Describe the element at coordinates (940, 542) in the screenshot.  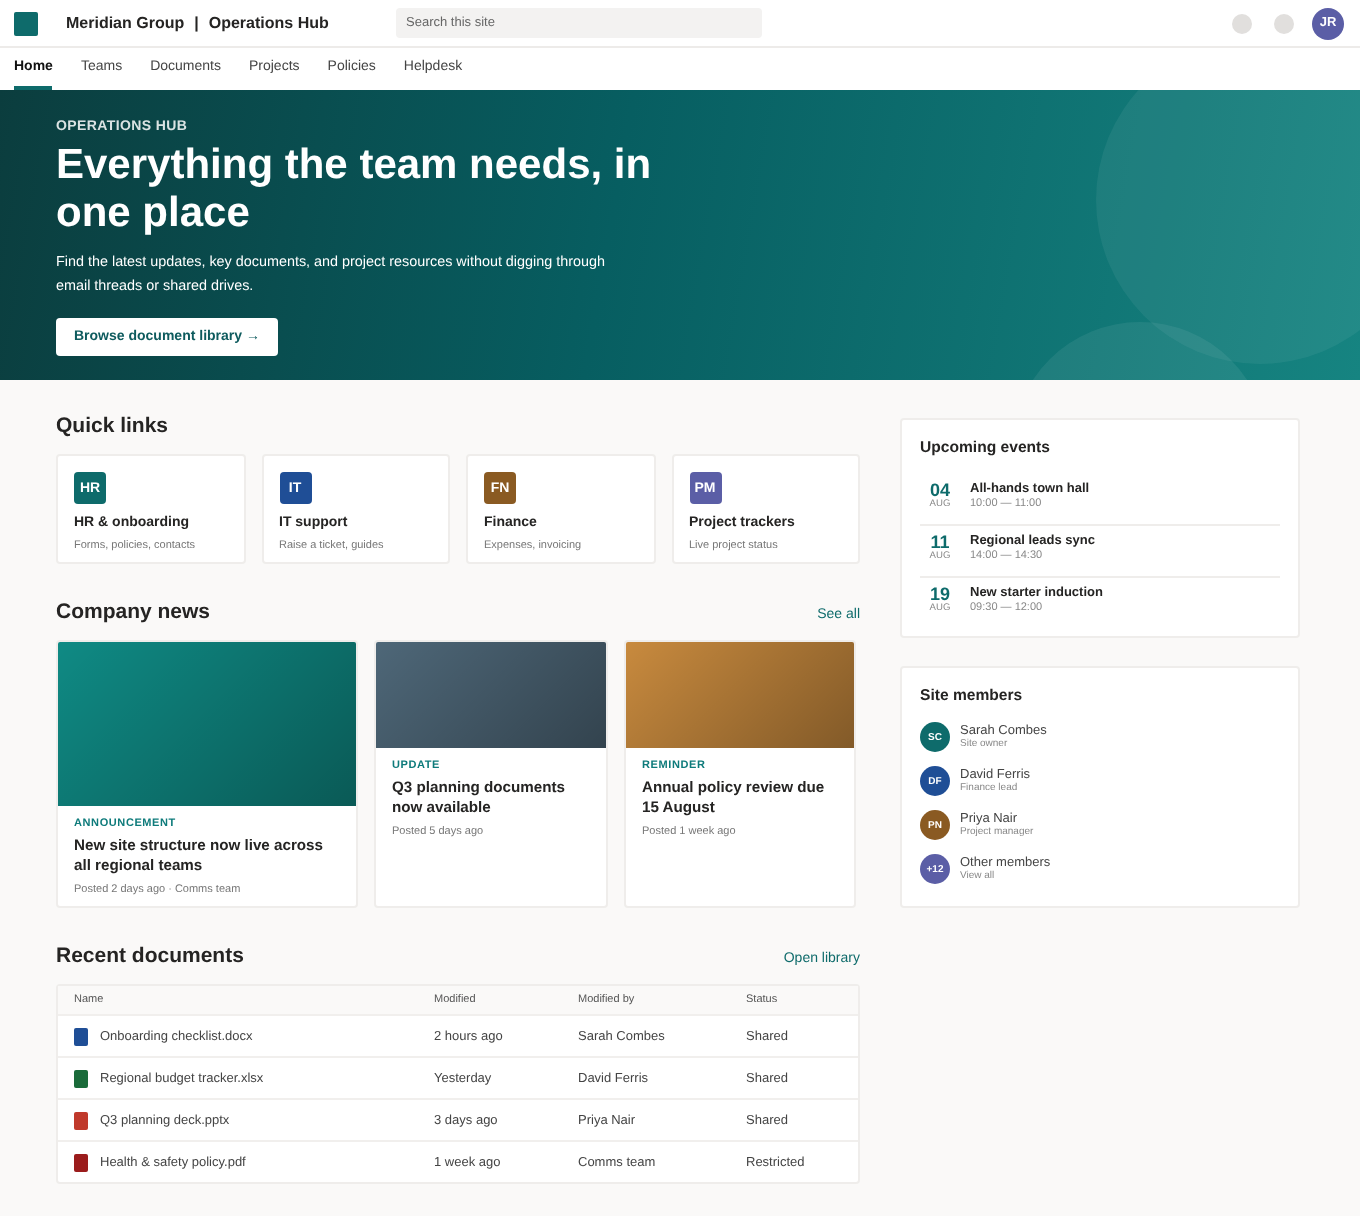
I see `event-day: 11` at that location.